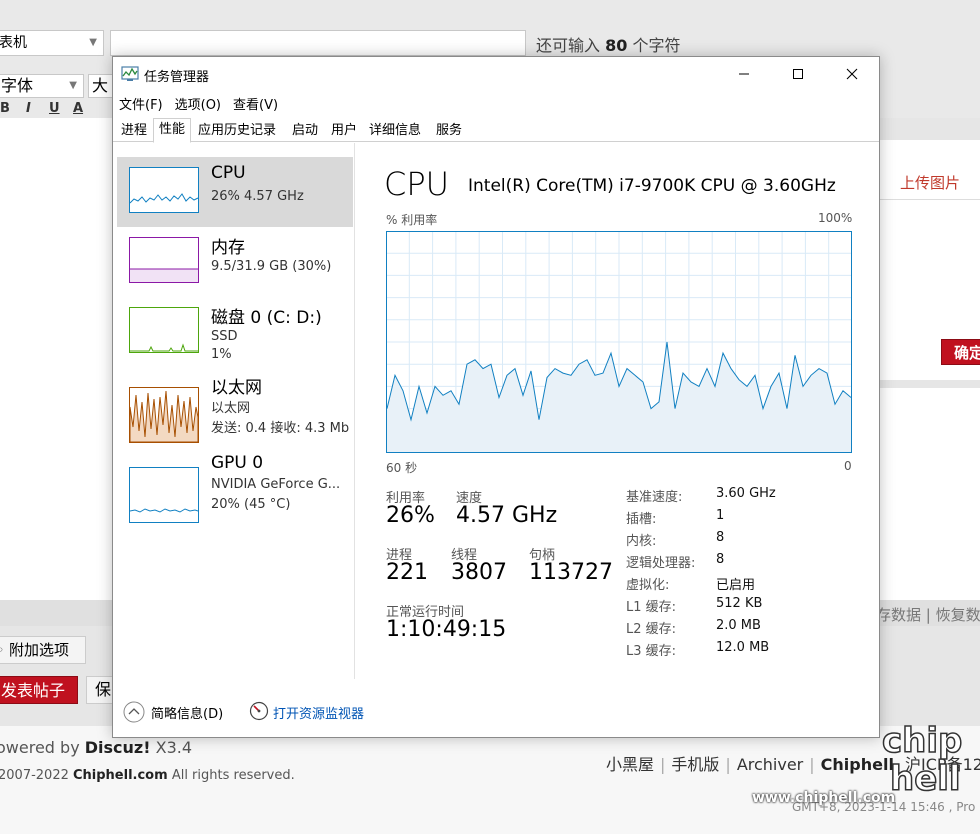 The width and height of the screenshot is (980, 834). Describe the element at coordinates (652, 186) in the screenshot. I see `cpu-model: Intel(R) Core(TM) i7-9700K CPU @ 3.60GHz` at that location.